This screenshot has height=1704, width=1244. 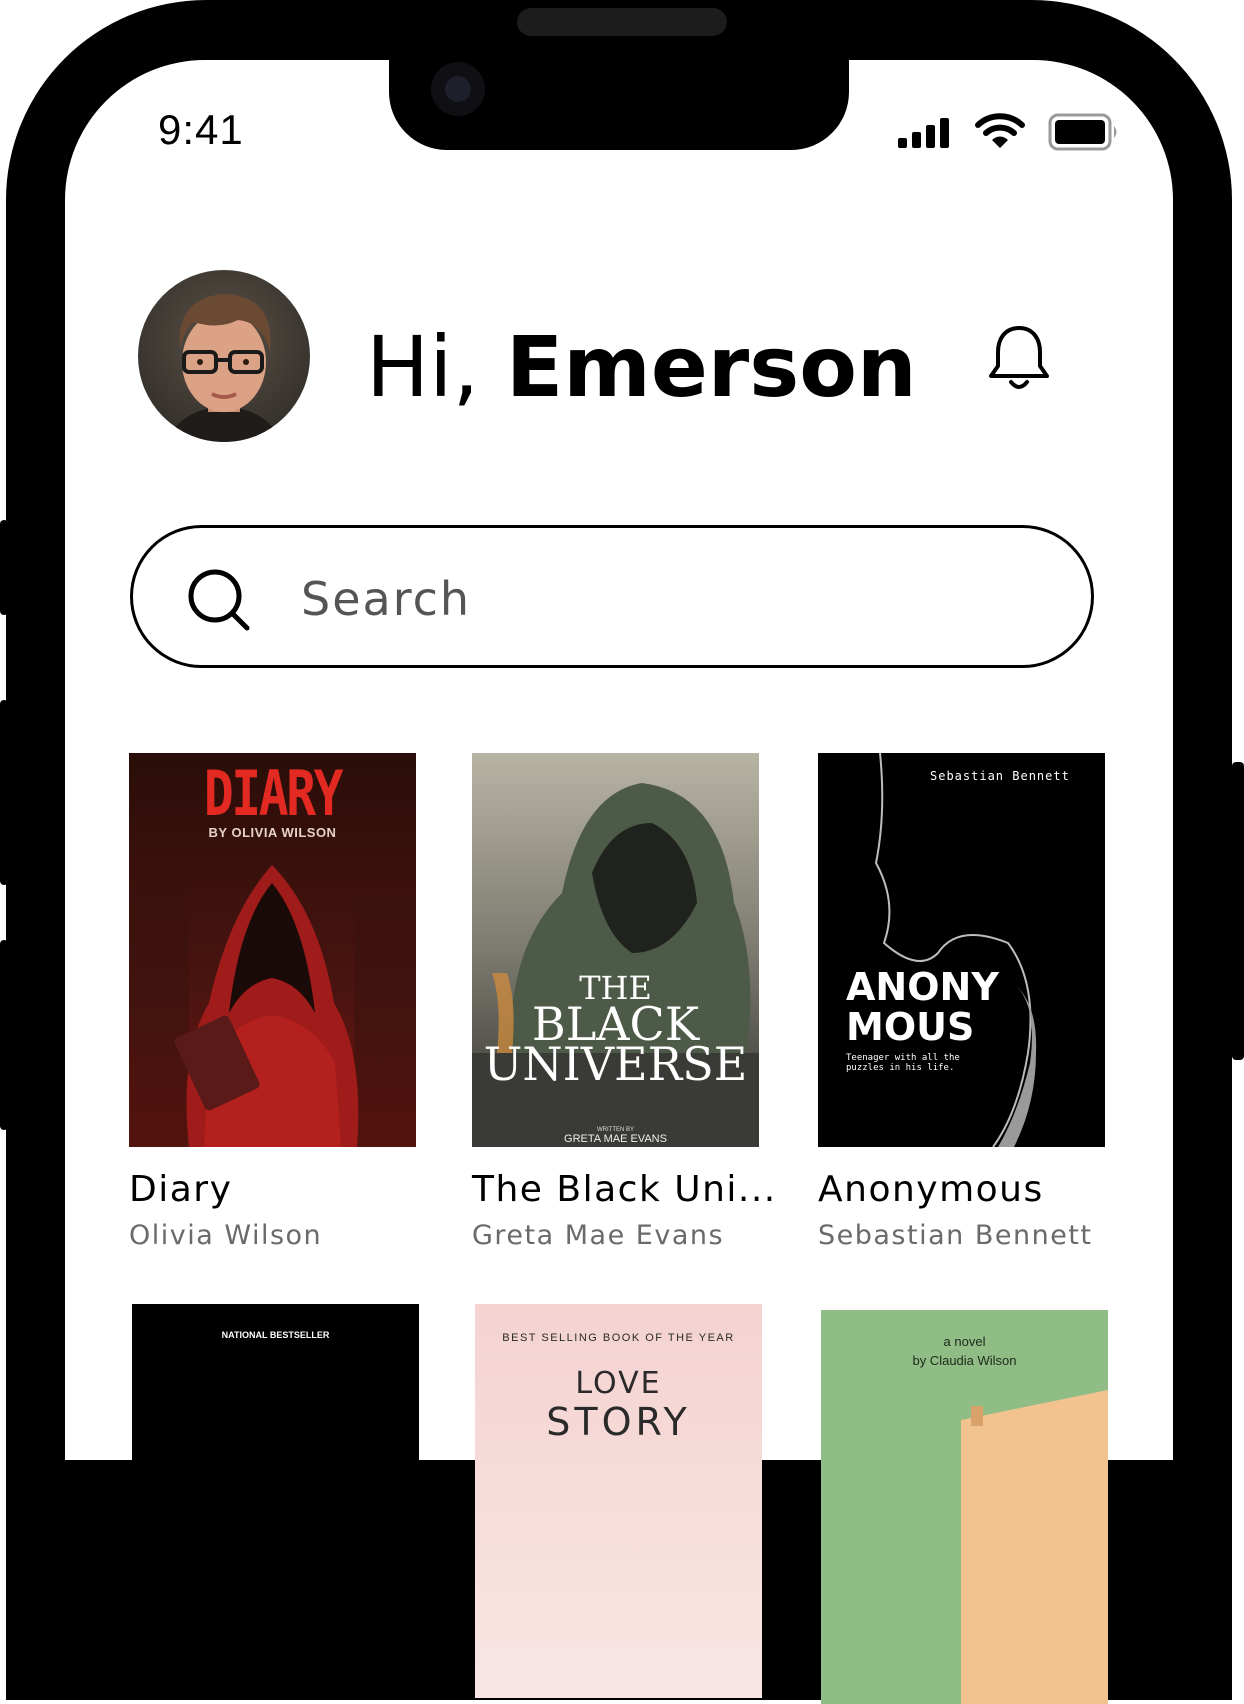 I want to click on speaker-grille, so click(x=622, y=22).